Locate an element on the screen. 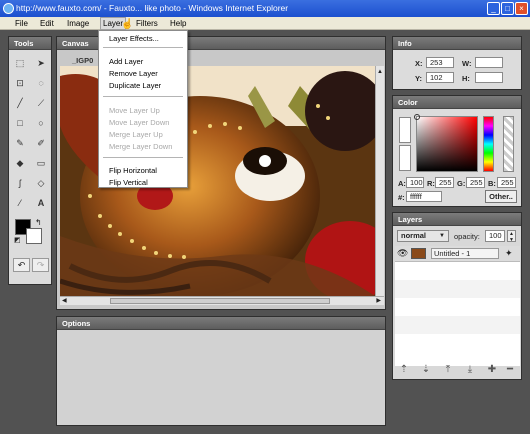 The width and height of the screenshot is (530, 434). background-color-swatch is located at coordinates (34, 236).